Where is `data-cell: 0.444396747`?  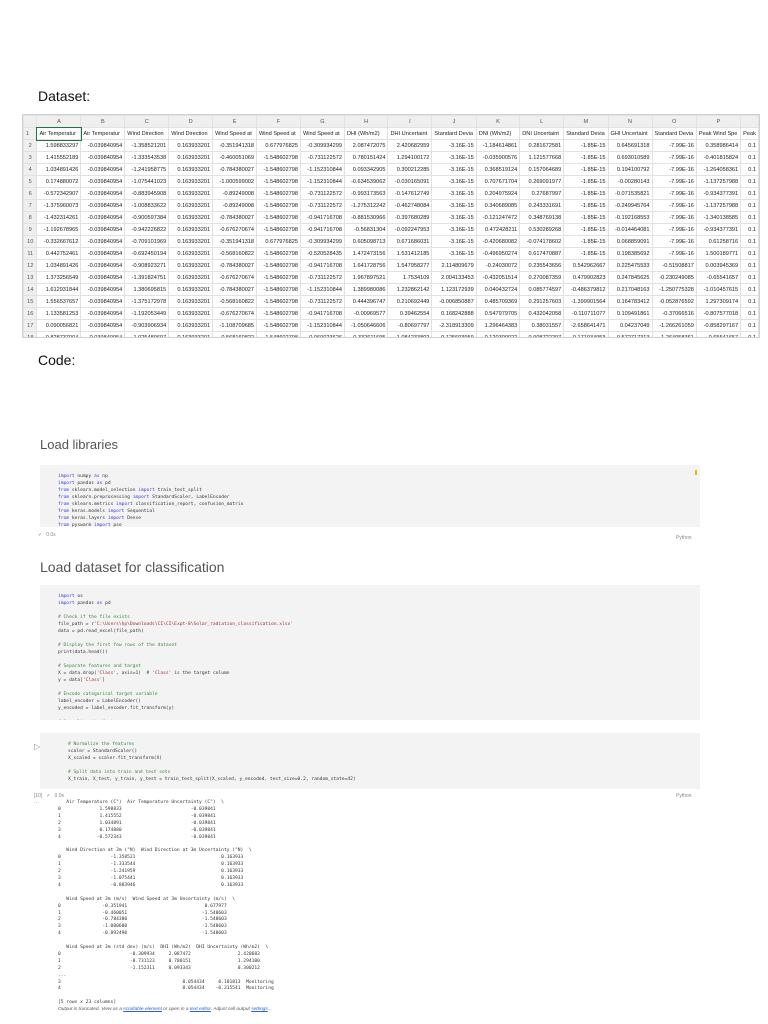
data-cell: 0.444396747 is located at coordinates (366, 301).